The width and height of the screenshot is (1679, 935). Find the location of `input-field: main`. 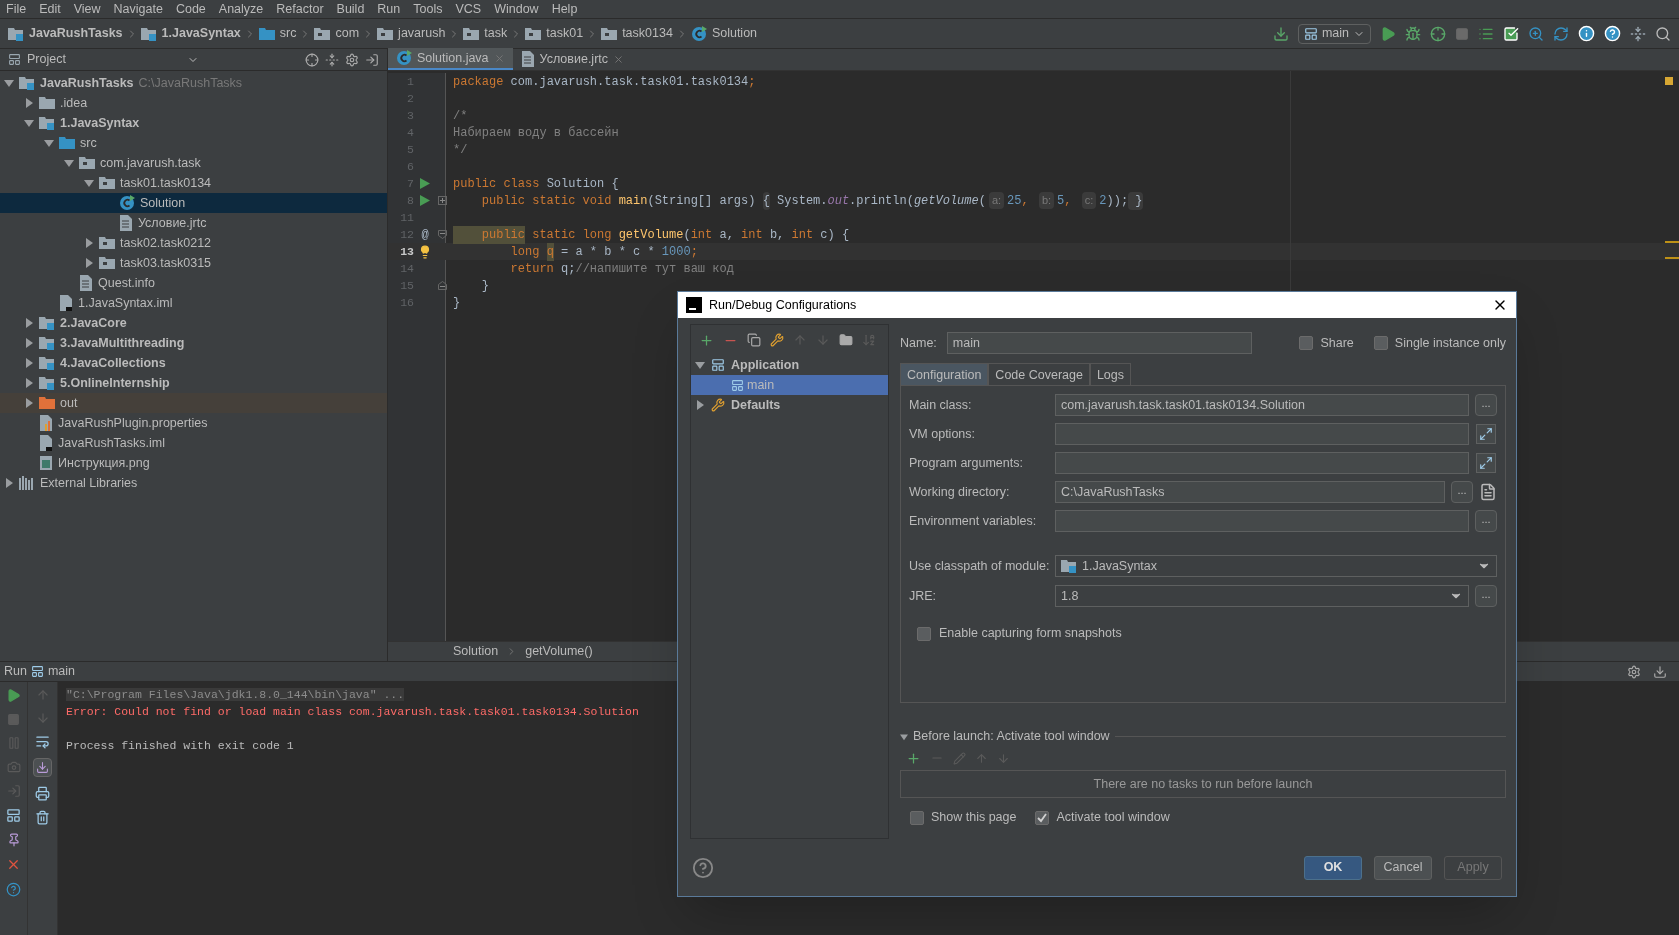

input-field: main is located at coordinates (1099, 343).